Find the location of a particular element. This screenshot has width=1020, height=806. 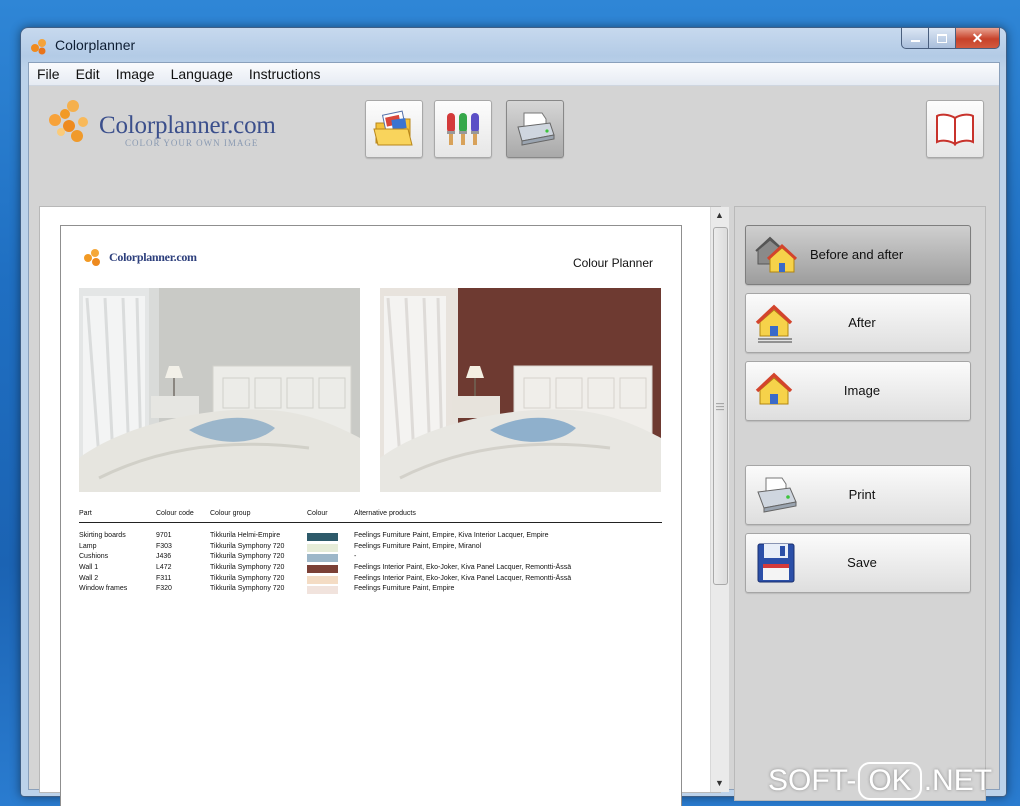

after-label: After is located at coordinates (862, 322).